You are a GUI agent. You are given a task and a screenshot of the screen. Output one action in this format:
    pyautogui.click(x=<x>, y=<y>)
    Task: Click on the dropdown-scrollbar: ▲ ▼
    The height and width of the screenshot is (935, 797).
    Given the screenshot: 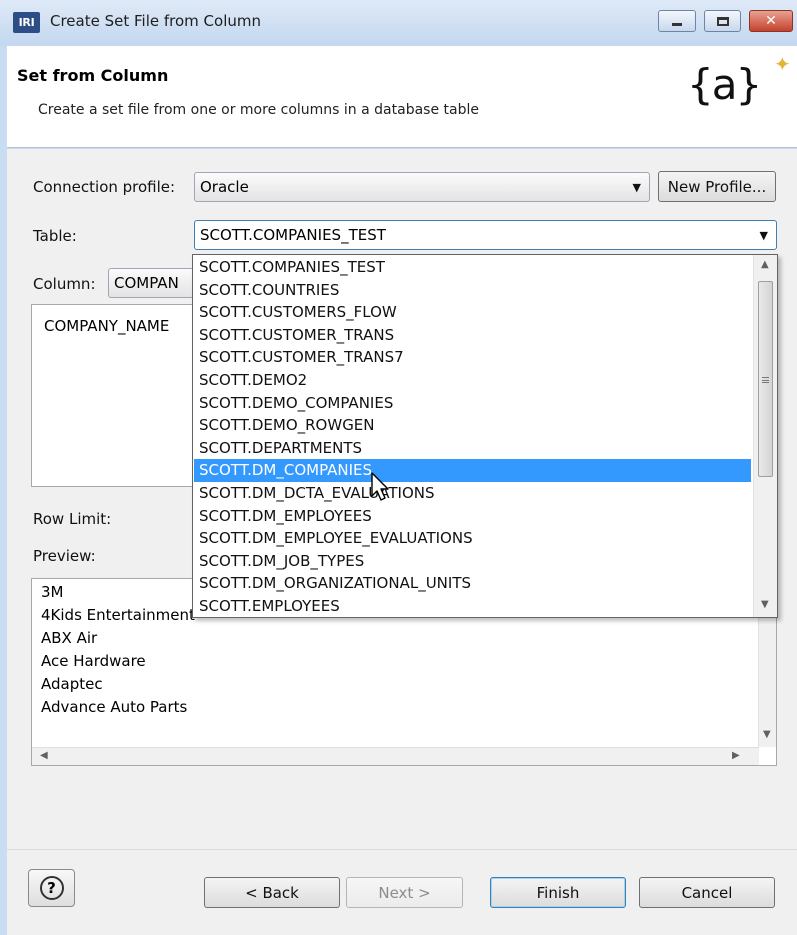 What is the action you would take?
    pyautogui.click(x=765, y=436)
    